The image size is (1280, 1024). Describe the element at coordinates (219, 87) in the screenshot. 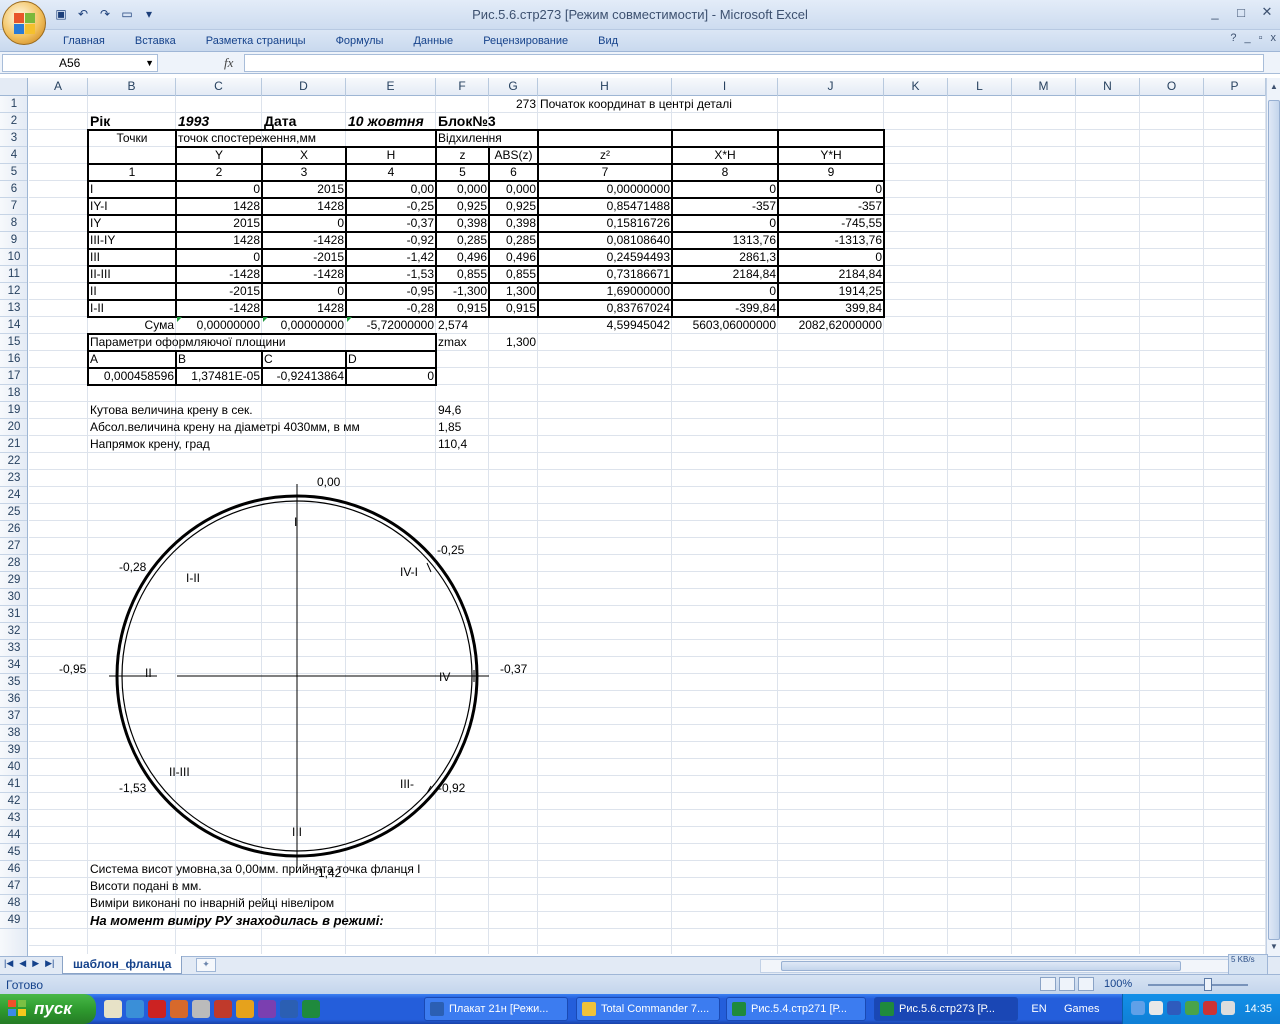

I see `column-header-c: C` at that location.